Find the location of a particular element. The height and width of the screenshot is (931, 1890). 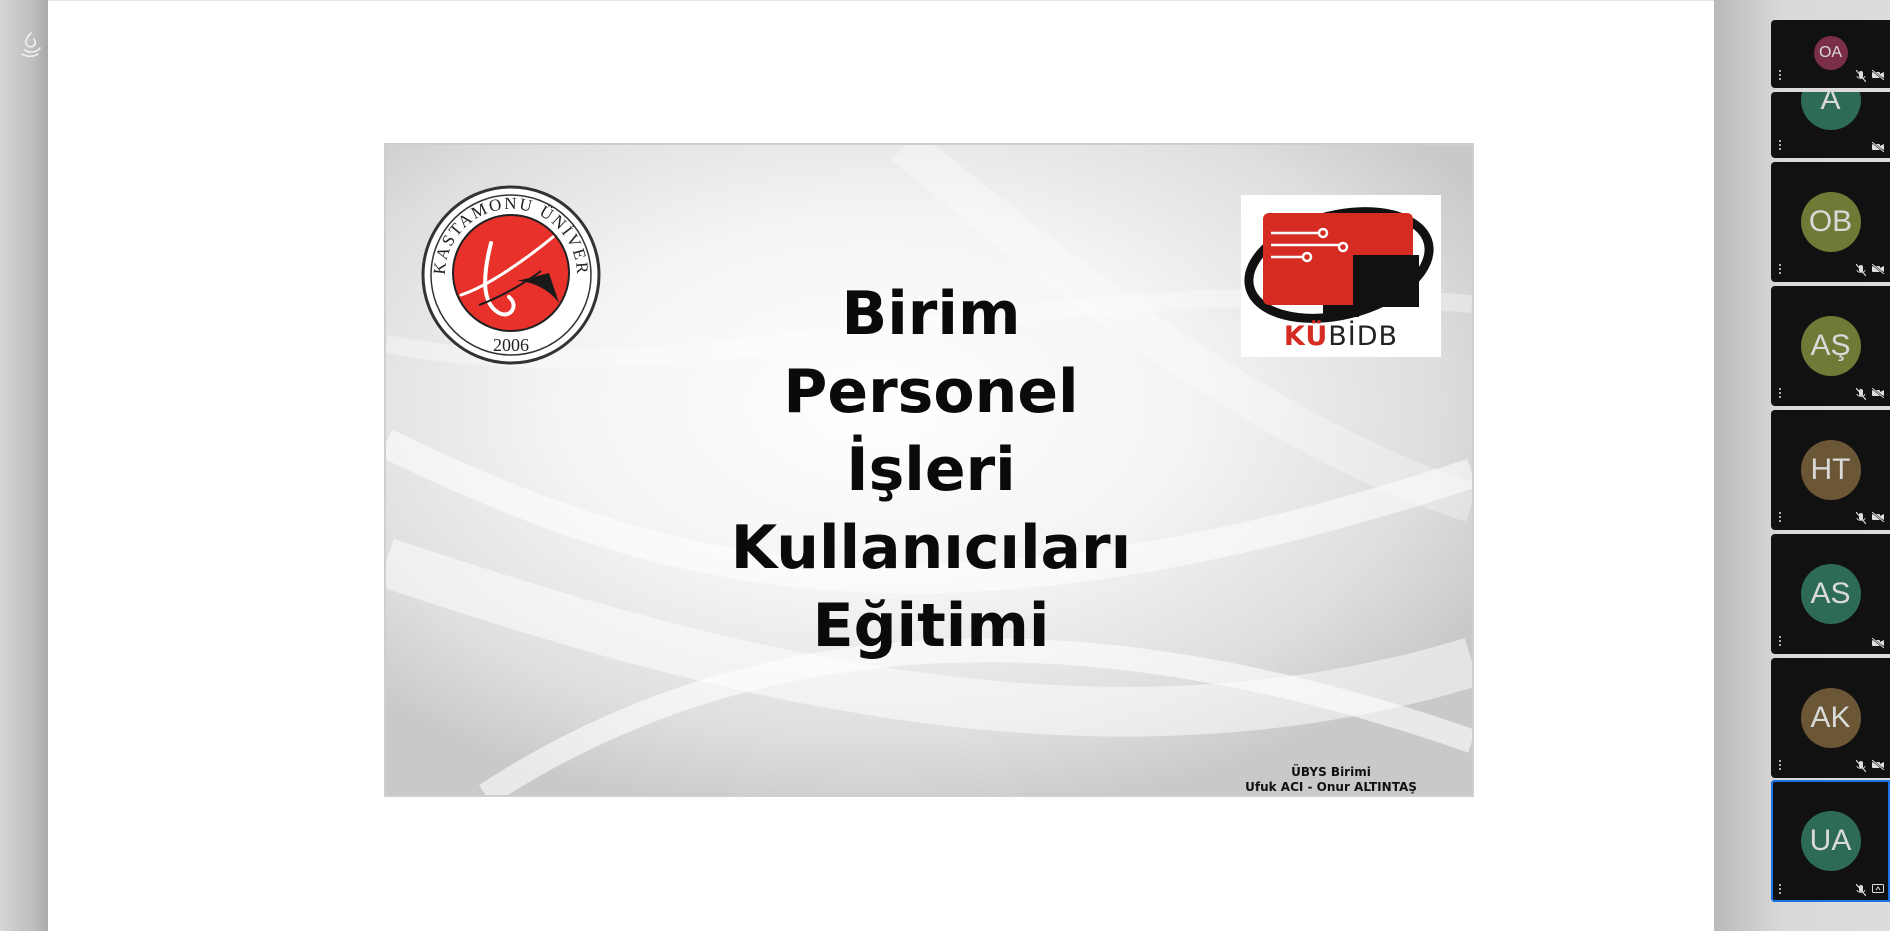

participant-tile: A is located at coordinates (1830, 125).